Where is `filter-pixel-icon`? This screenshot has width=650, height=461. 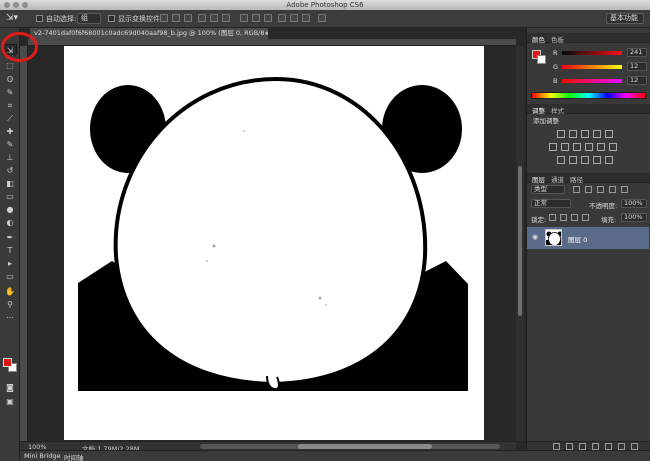 filter-pixel-icon is located at coordinates (576, 189).